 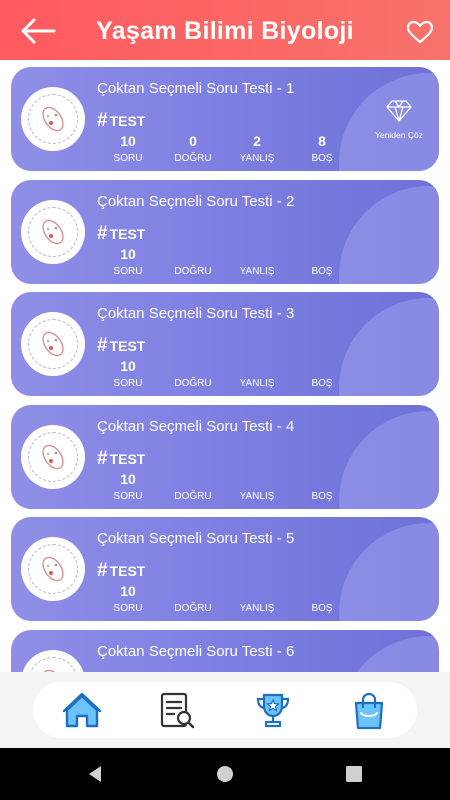 What do you see at coordinates (196, 538) in the screenshot?
I see `test-title: Çoktan Seçmeli Soru Testi - 5` at bounding box center [196, 538].